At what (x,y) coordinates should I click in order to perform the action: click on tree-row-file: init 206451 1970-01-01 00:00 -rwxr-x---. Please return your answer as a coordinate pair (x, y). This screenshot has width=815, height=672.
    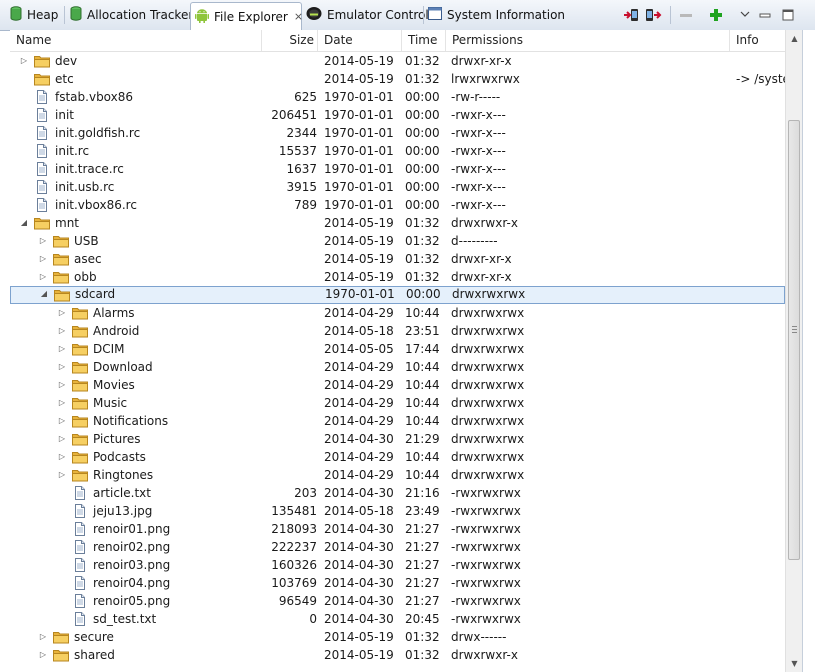
    Looking at the image, I should click on (397, 115).